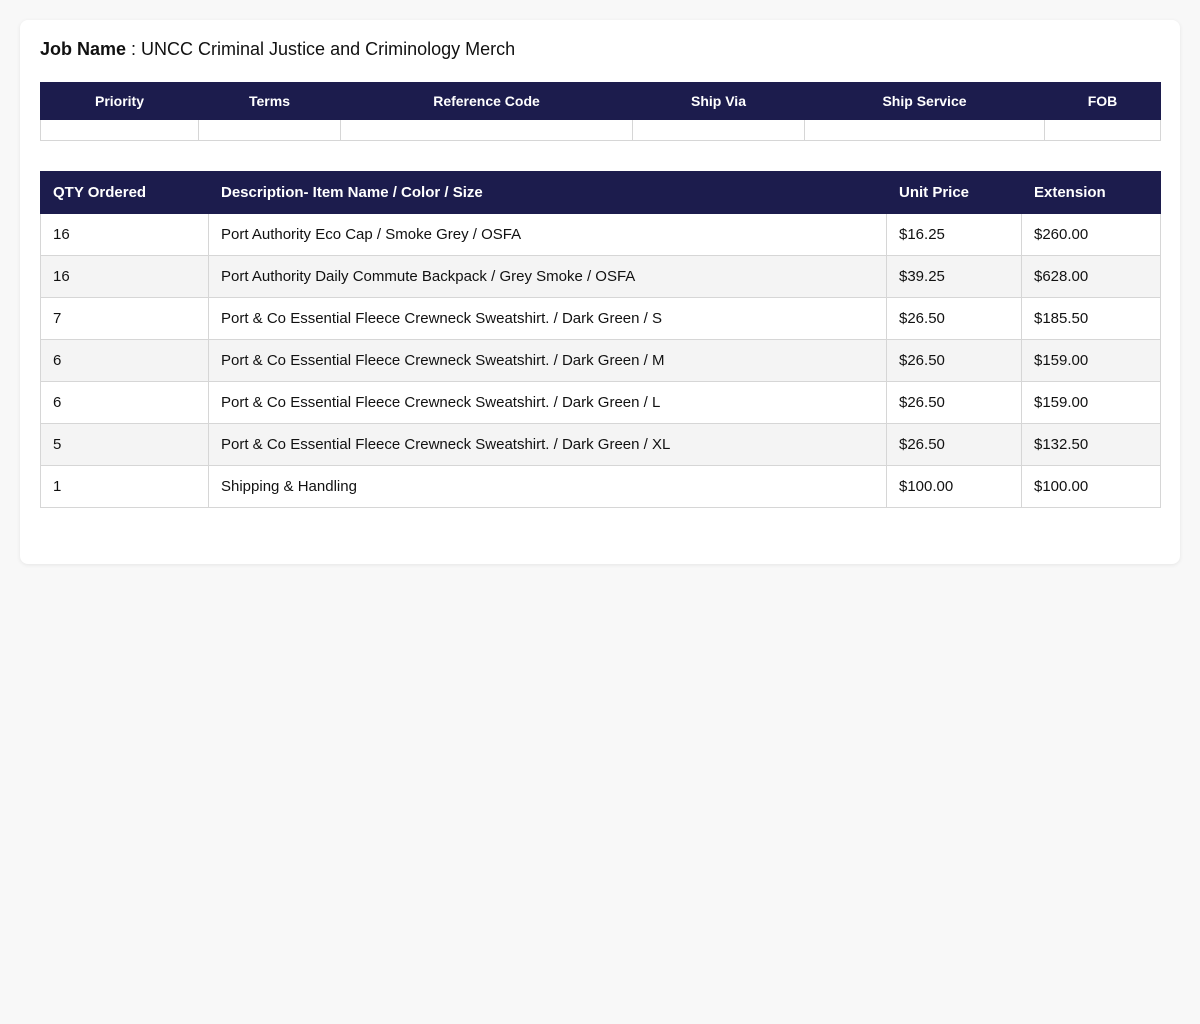 The image size is (1200, 1024). What do you see at coordinates (486, 101) in the screenshot?
I see `meta-header-reference-code: Reference Code` at bounding box center [486, 101].